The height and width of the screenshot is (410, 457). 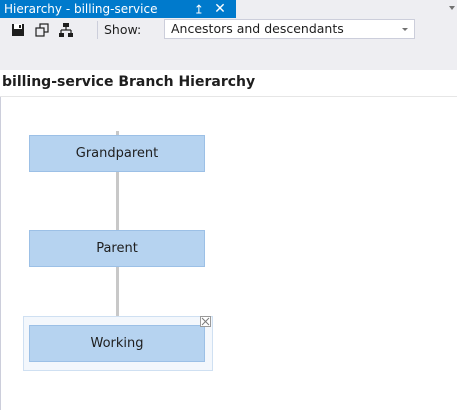 I want to click on close-icon: ✕, so click(x=220, y=9).